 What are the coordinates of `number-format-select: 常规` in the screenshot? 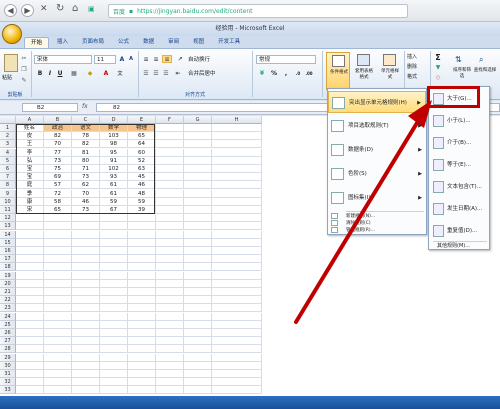 It's located at (286, 59).